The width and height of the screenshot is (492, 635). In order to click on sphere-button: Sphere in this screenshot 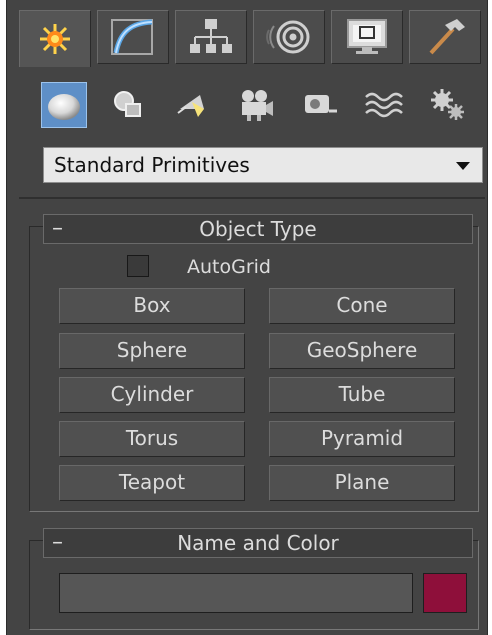, I will do `click(152, 351)`.